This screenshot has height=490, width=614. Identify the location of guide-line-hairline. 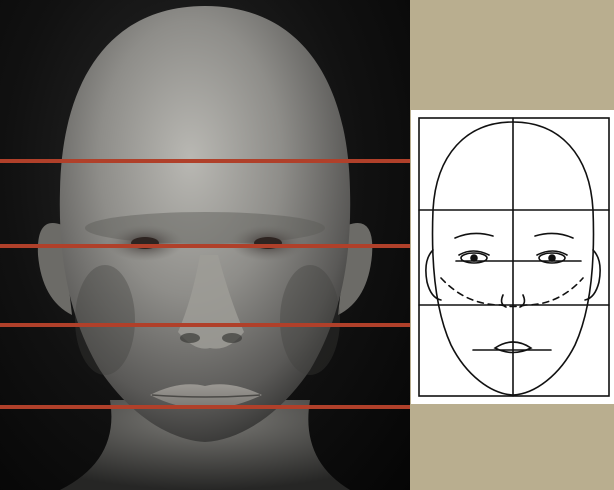
(205, 161).